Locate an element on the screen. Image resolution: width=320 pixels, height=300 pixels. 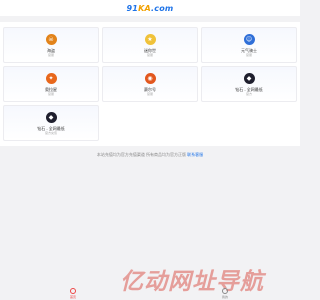
mini-world-icon: ★ is located at coordinates (150, 39).